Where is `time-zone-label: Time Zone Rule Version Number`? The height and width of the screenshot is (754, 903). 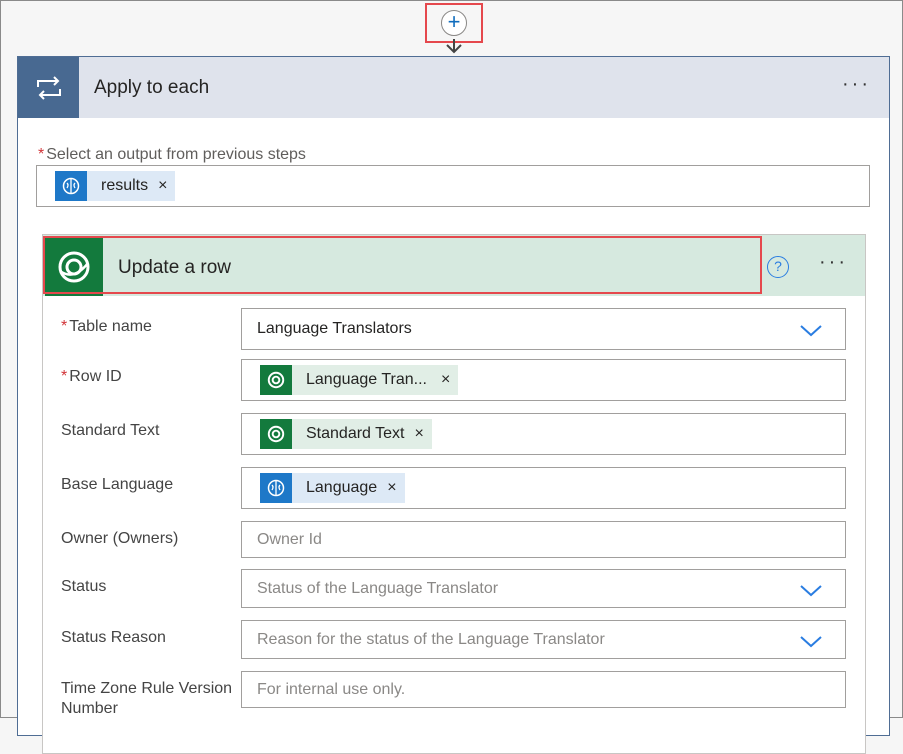 time-zone-label: Time Zone Rule Version Number is located at coordinates (147, 698).